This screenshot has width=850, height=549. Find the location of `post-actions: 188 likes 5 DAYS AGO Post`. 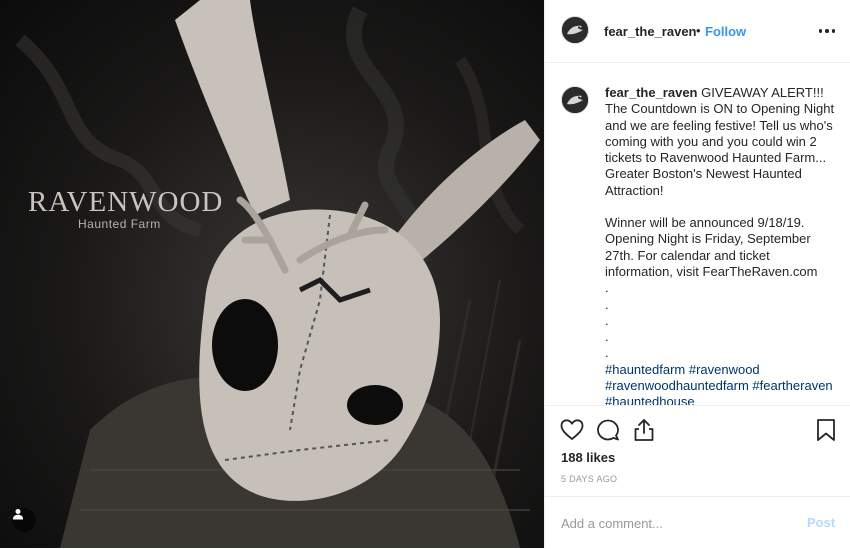

post-actions: 188 likes 5 DAYS AGO Post is located at coordinates (697, 476).